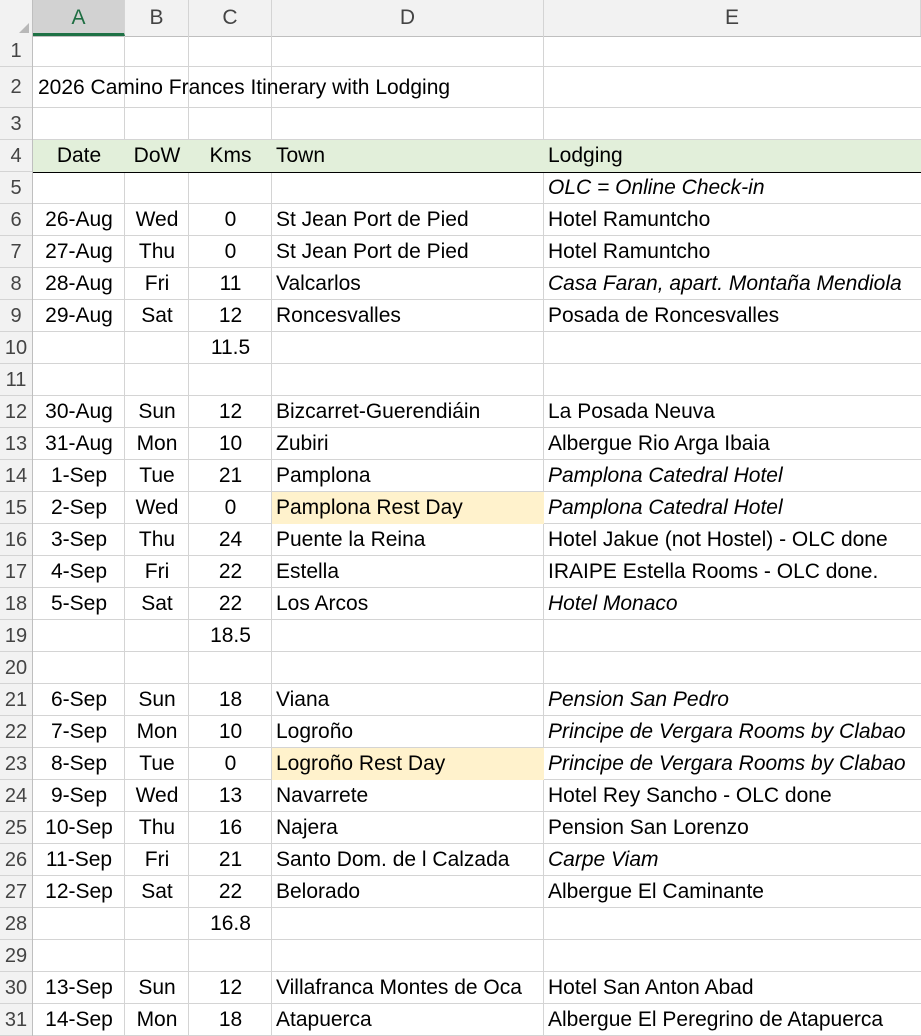  What do you see at coordinates (79, 412) in the screenshot?
I see `date-cell: 30-Aug` at bounding box center [79, 412].